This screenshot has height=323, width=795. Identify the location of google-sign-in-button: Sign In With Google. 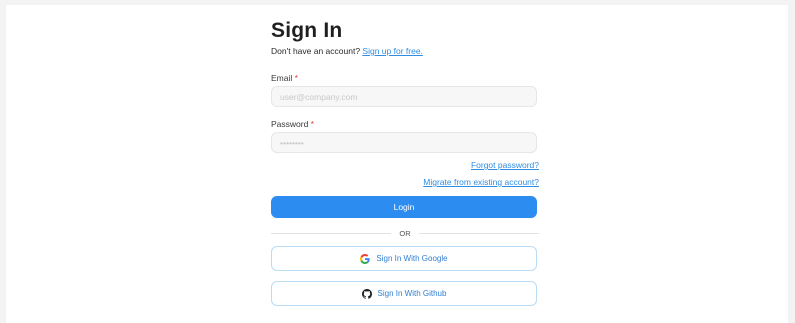
(404, 258).